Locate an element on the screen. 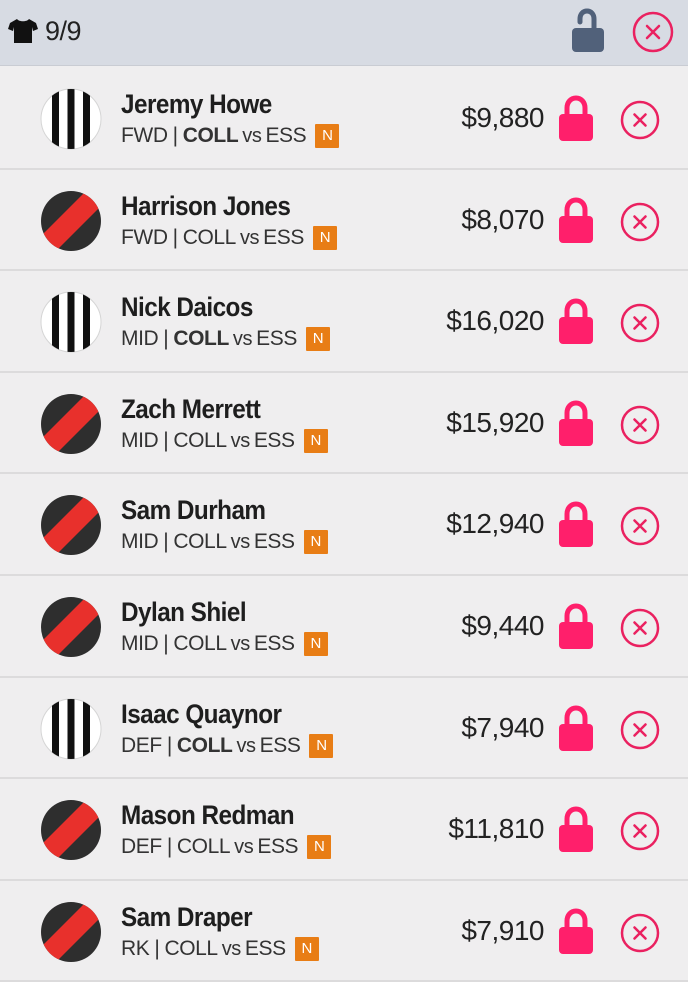 The width and height of the screenshot is (688, 982). player-row: Isaac Quaynor DEF | COLL vs ESS N $7,940 is located at coordinates (344, 728).